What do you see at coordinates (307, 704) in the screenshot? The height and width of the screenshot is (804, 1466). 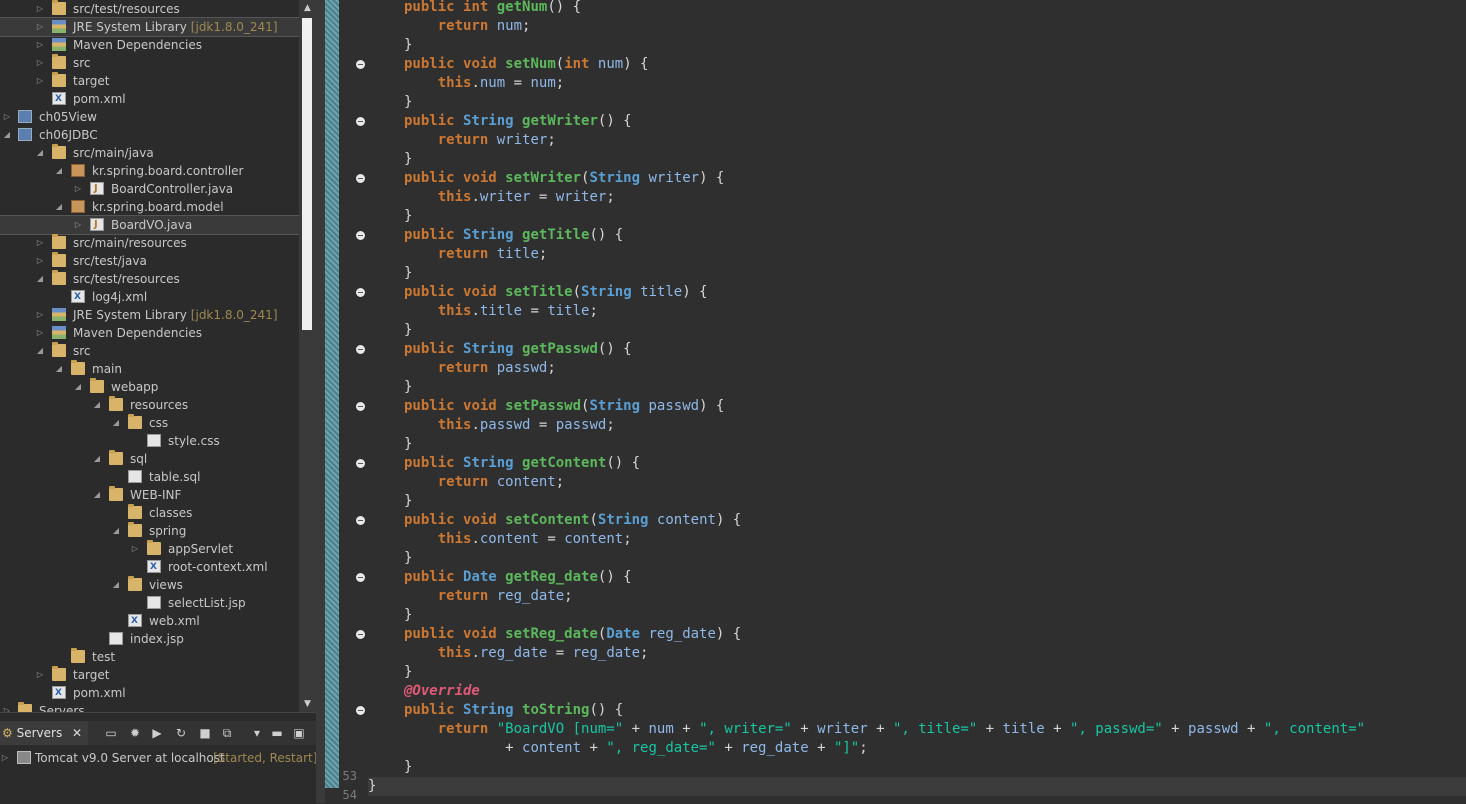 I see `scroll-down-arrow-icon: ▼` at bounding box center [307, 704].